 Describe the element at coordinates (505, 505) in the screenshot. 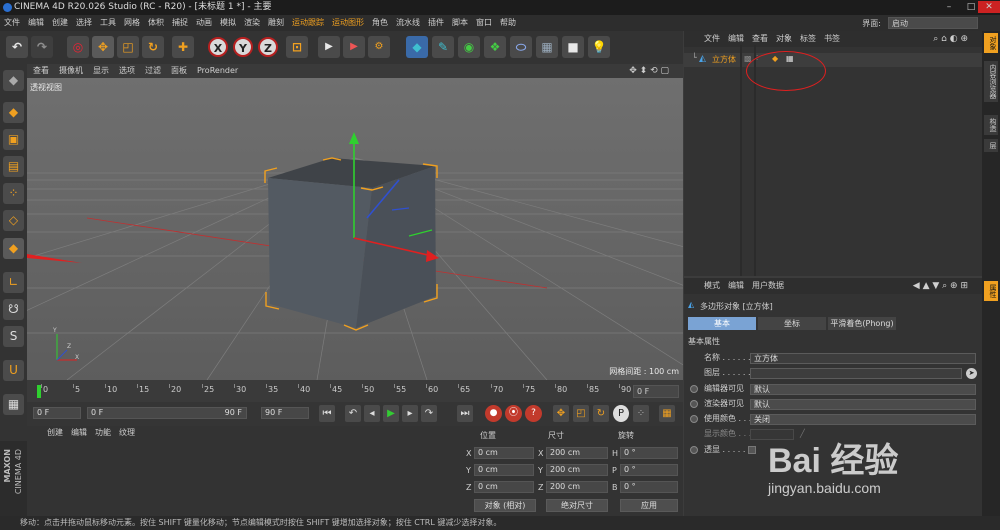

I see `coordinate-mode-select: 对象 (相对)` at that location.